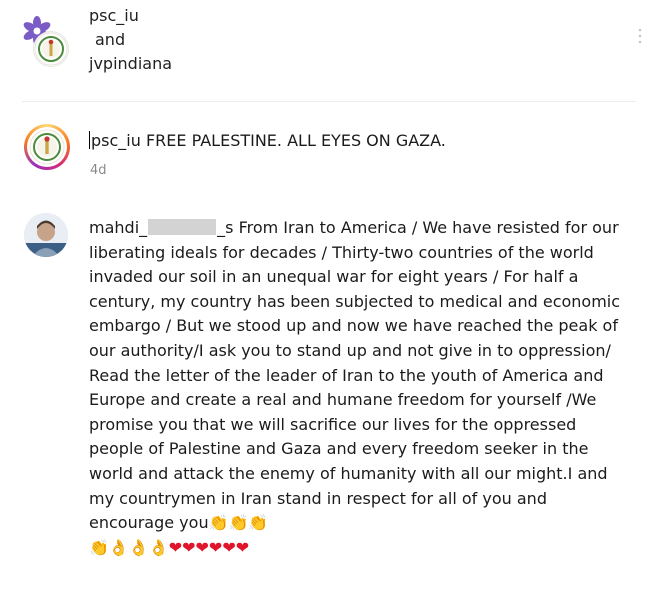  I want to click on header-divider, so click(329, 101).